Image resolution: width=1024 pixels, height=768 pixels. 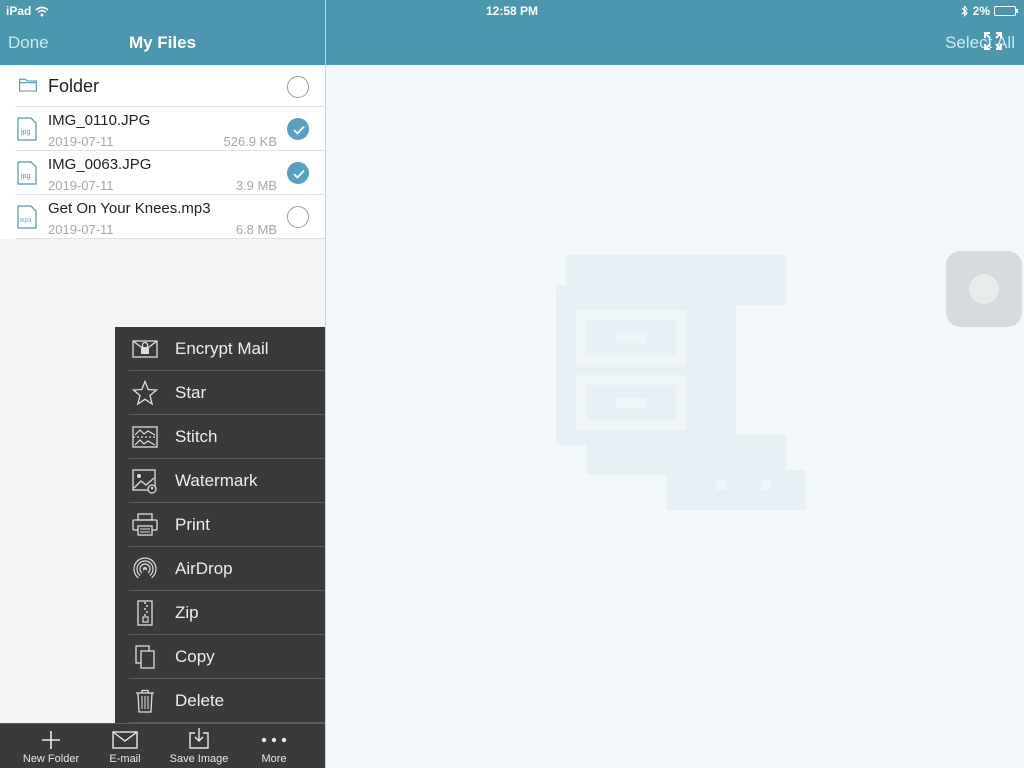 I want to click on stitch-icon, so click(x=145, y=437).